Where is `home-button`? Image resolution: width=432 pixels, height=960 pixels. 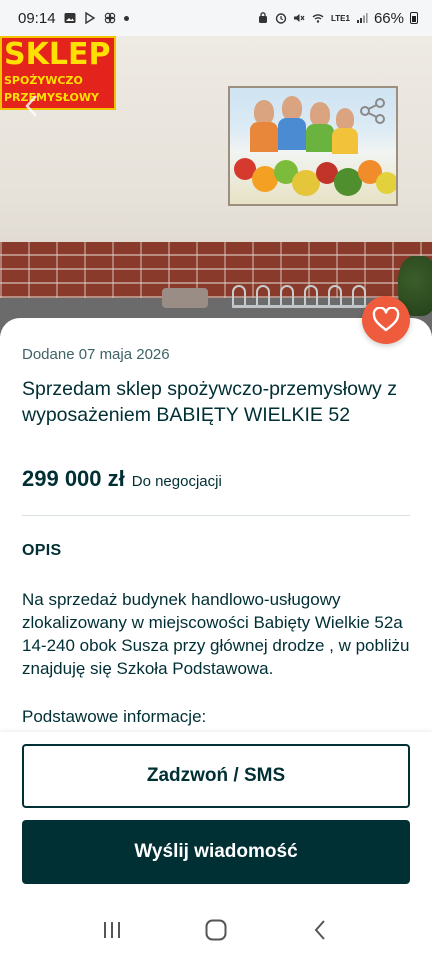 home-button is located at coordinates (216, 930).